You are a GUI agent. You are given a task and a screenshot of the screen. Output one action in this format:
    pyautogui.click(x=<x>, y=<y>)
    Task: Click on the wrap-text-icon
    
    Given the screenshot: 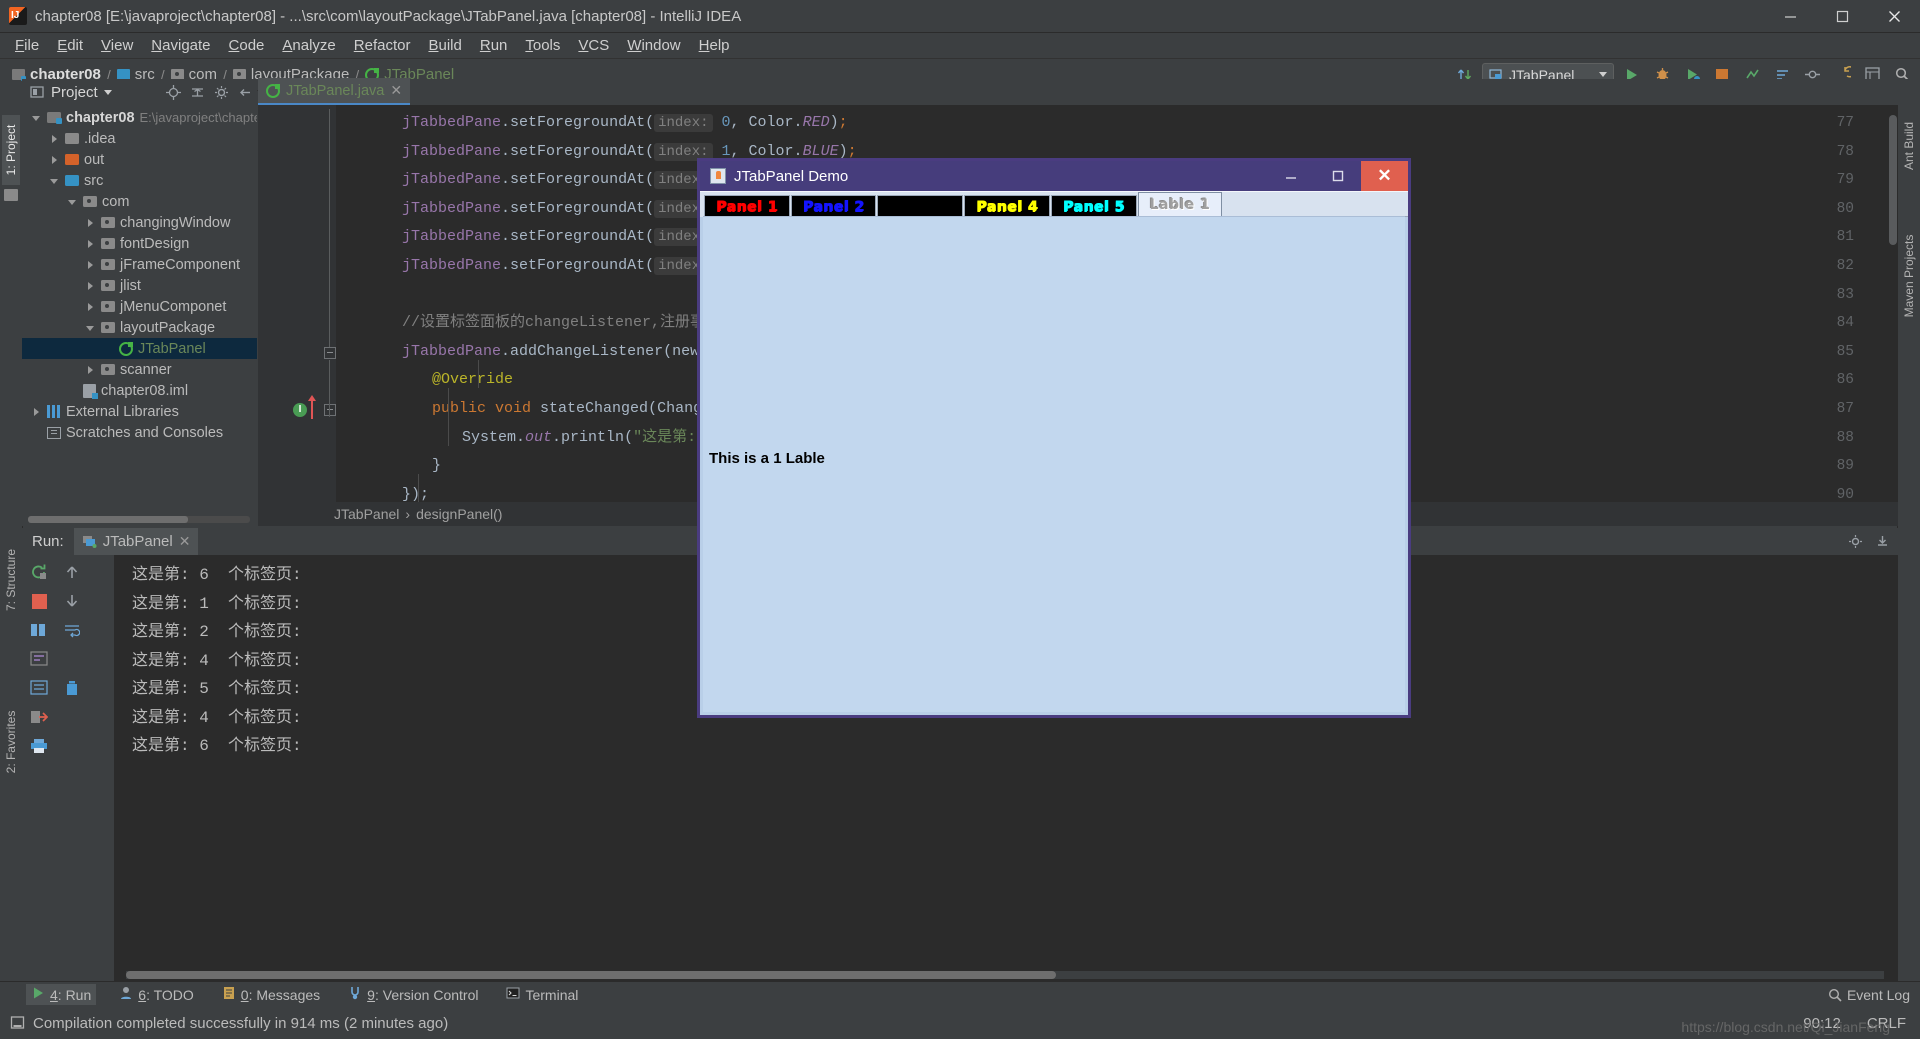 What is the action you would take?
    pyautogui.click(x=72, y=630)
    